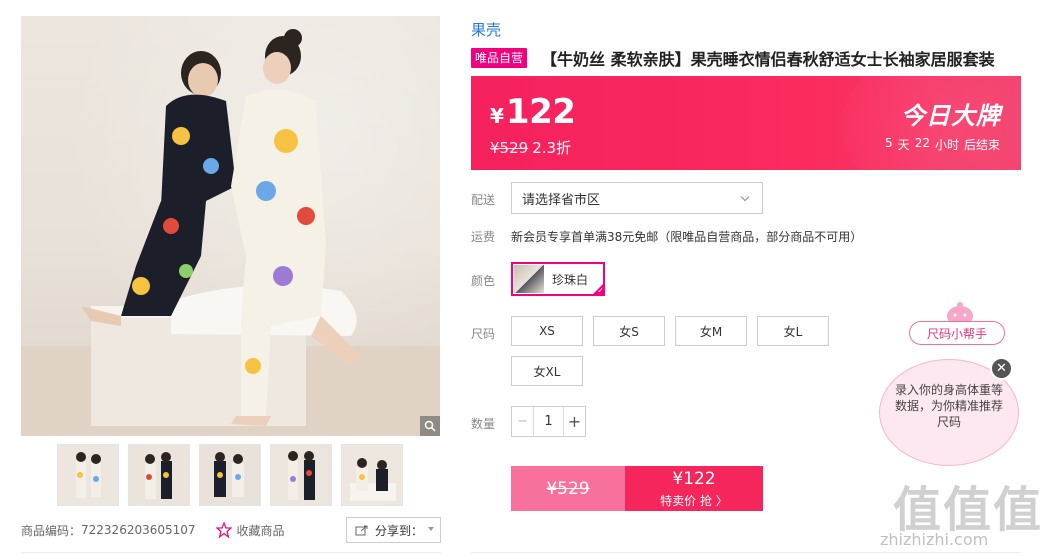  I want to click on shipping-label: 运费, so click(483, 237).